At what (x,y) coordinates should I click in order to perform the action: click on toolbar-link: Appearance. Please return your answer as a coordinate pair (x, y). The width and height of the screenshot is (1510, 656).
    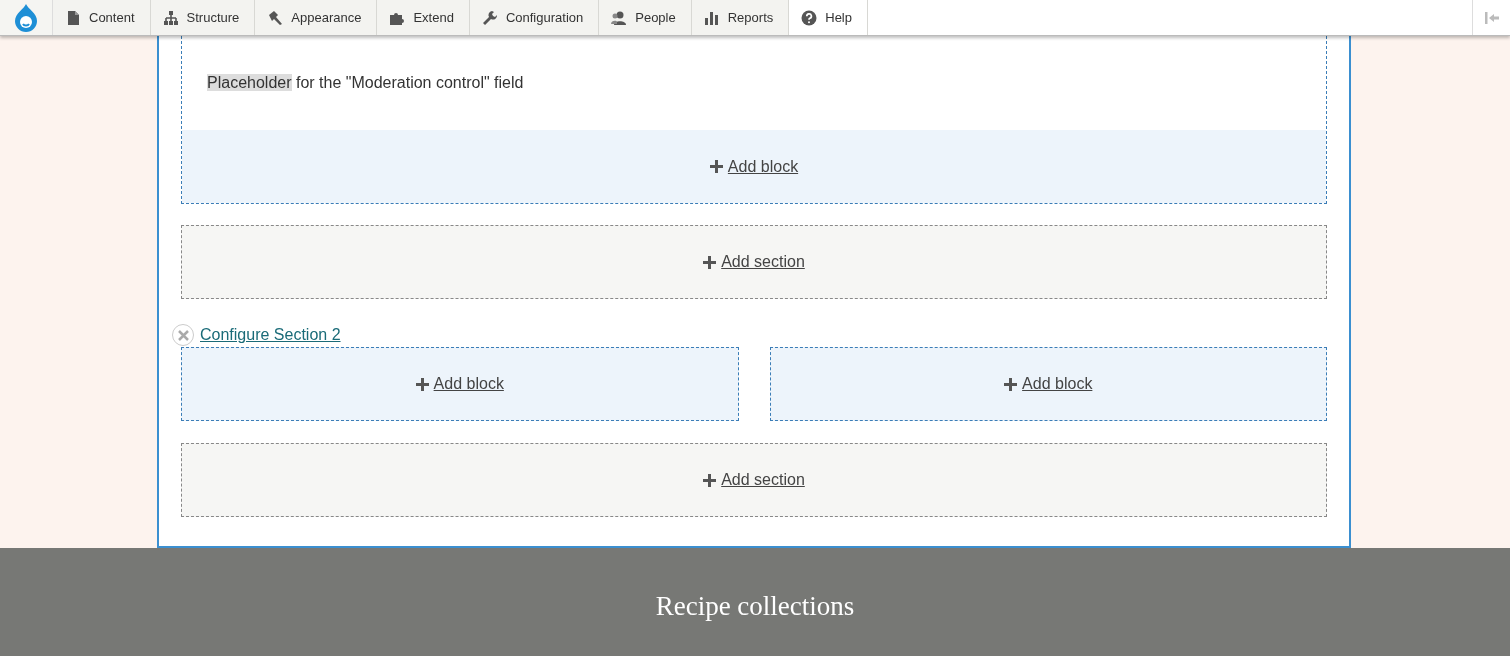
    Looking at the image, I should click on (316, 17).